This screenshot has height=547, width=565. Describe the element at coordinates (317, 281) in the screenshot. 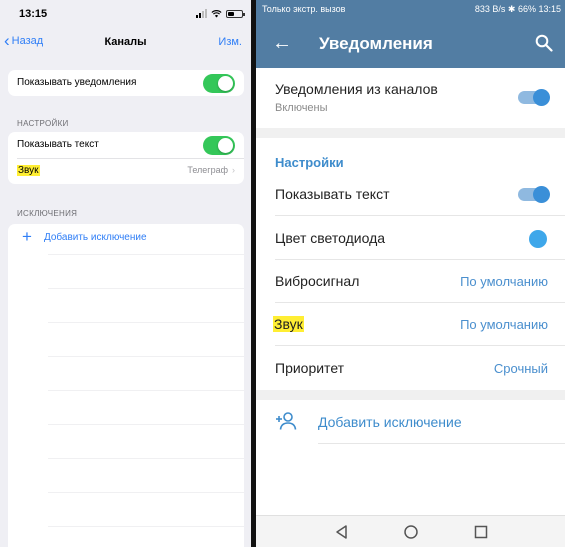

I see `vibration-label: Вибросигнал` at that location.